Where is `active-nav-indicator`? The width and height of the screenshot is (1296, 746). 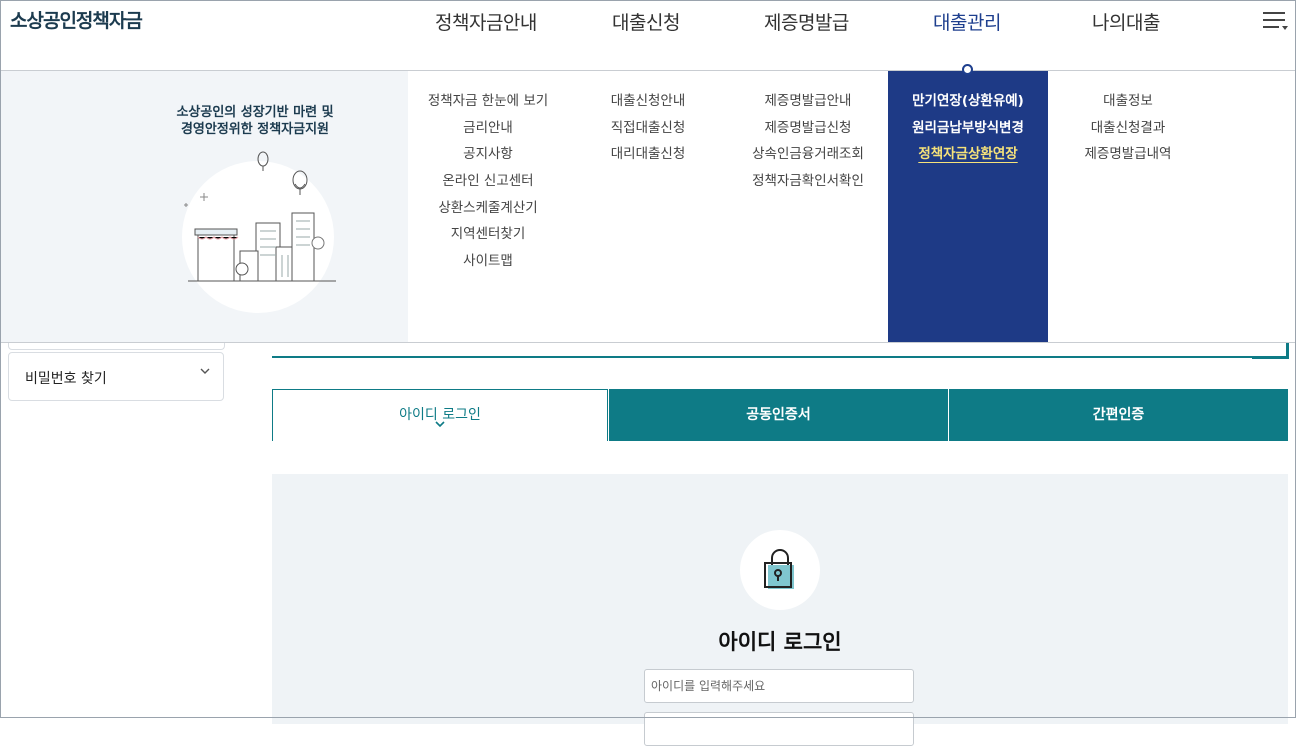 active-nav-indicator is located at coordinates (967, 69).